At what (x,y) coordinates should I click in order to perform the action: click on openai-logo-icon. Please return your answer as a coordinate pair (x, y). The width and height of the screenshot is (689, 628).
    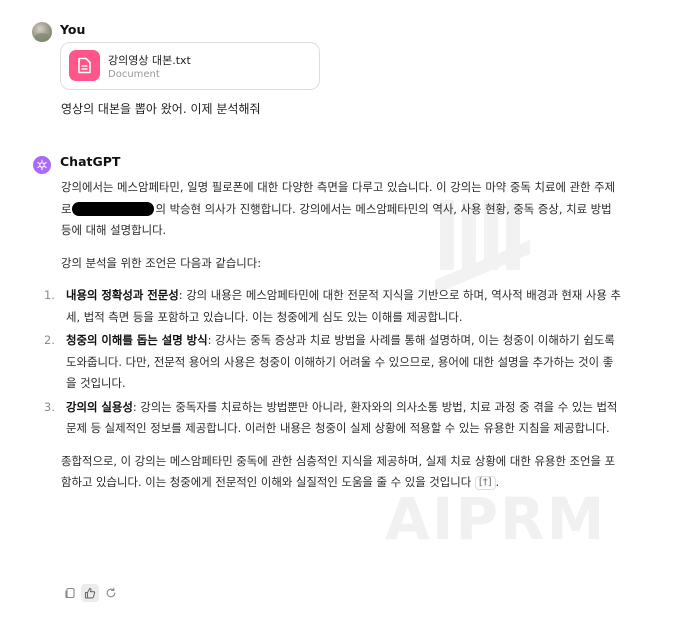
    Looking at the image, I should click on (42, 165).